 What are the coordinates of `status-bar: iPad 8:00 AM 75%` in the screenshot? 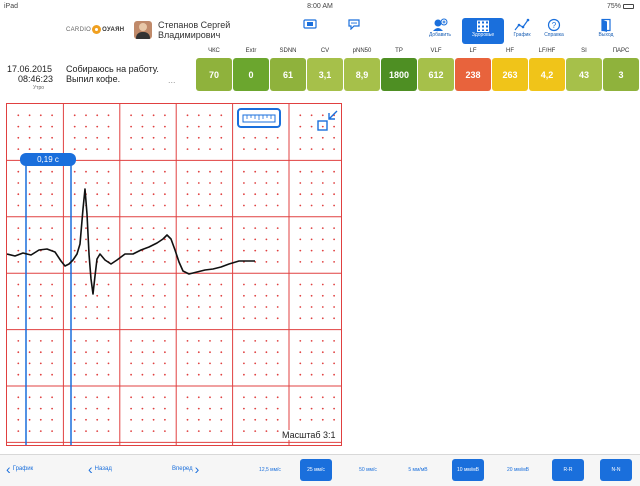 It's located at (320, 7).